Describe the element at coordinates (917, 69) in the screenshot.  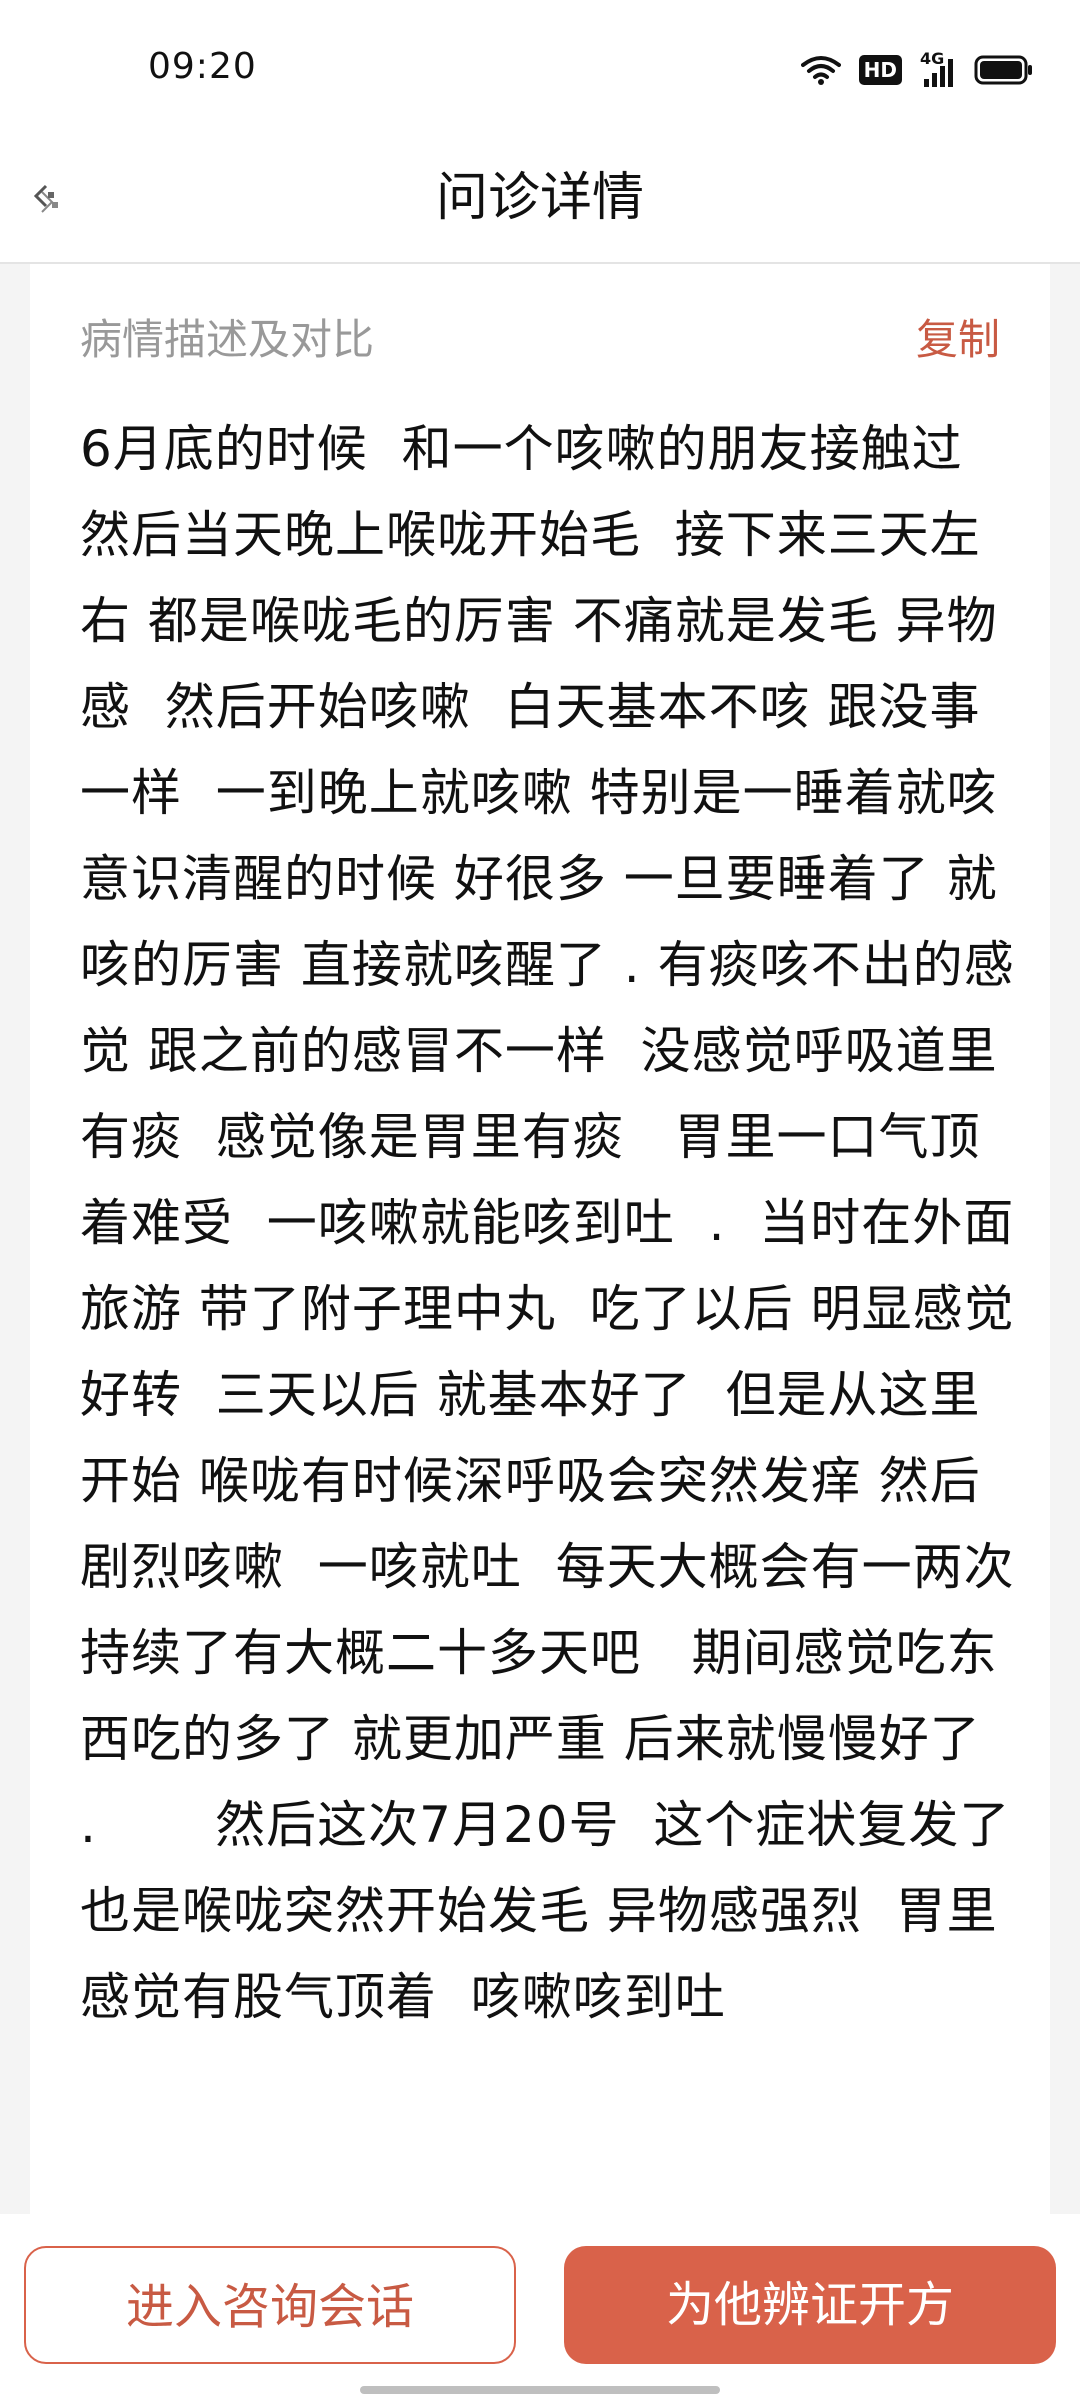
I see `status-icons: HD 4G` at that location.